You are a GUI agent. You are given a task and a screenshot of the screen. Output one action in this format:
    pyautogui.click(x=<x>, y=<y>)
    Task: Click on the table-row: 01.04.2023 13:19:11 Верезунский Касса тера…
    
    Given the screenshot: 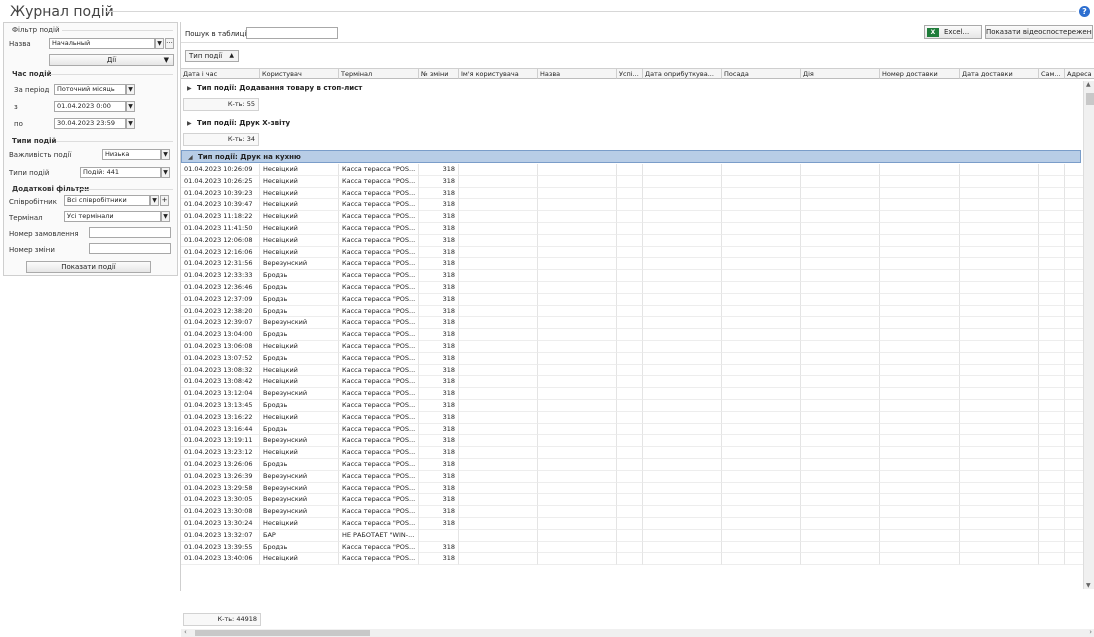 What is the action you would take?
    pyautogui.click(x=637, y=441)
    